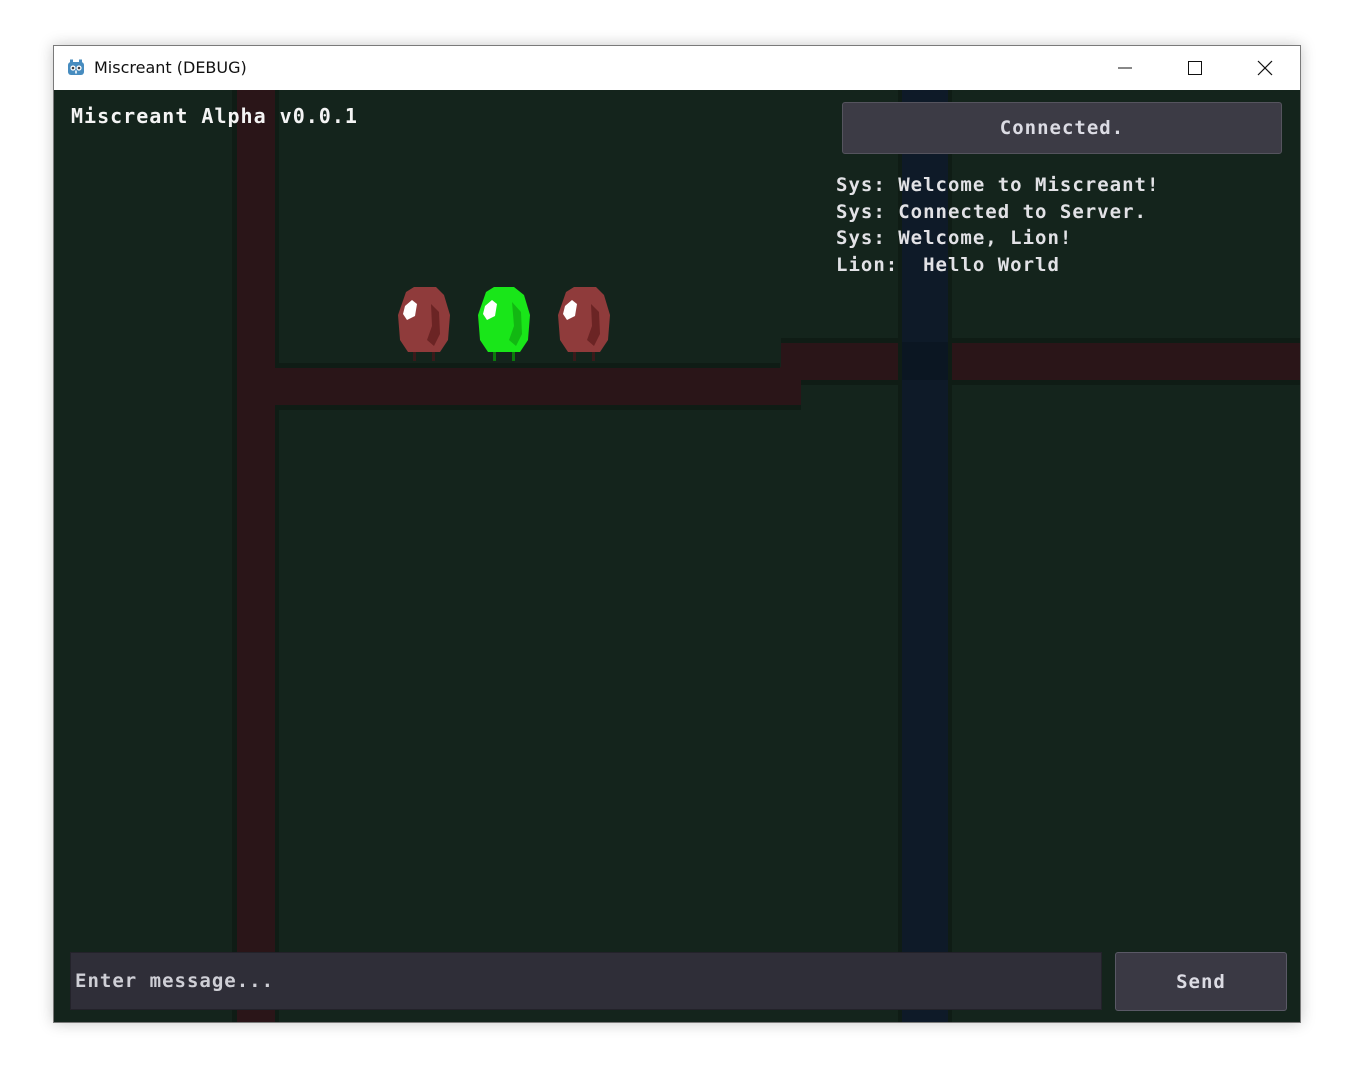 This screenshot has height=1086, width=1368. I want to click on send-button: Send, so click(1201, 981).